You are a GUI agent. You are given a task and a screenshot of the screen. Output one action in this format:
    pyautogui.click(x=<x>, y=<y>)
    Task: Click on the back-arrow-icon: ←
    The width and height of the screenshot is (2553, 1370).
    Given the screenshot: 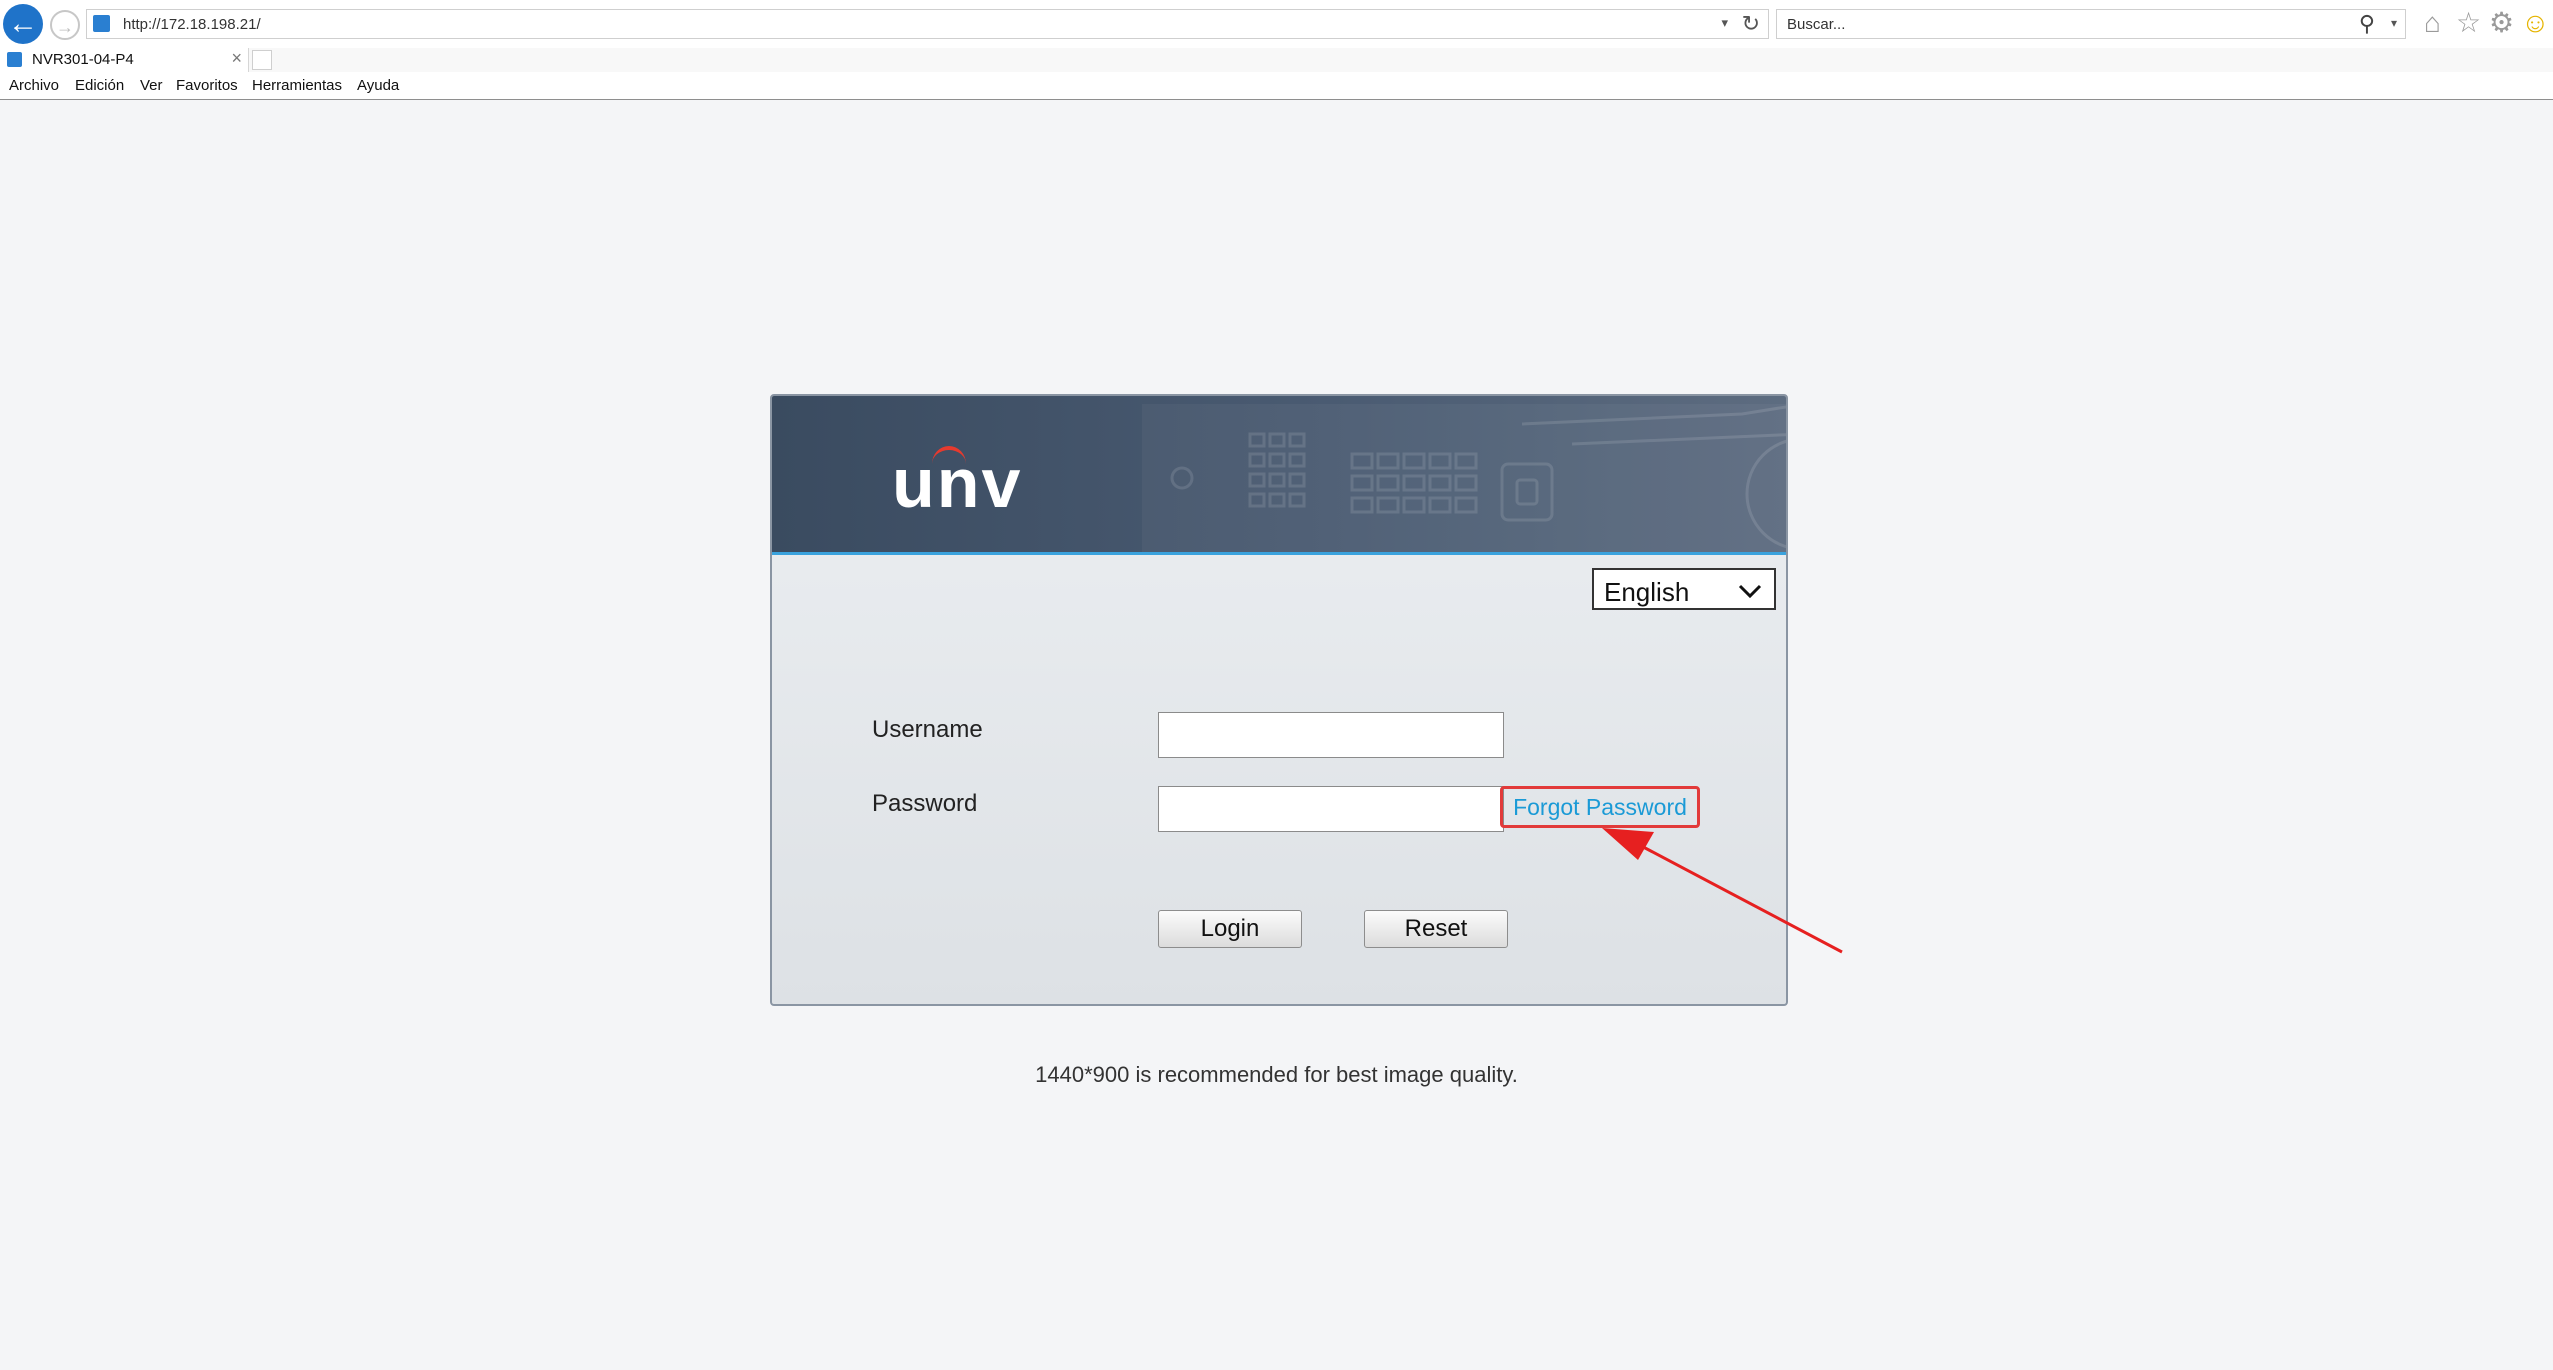 What is the action you would take?
    pyautogui.click(x=23, y=24)
    